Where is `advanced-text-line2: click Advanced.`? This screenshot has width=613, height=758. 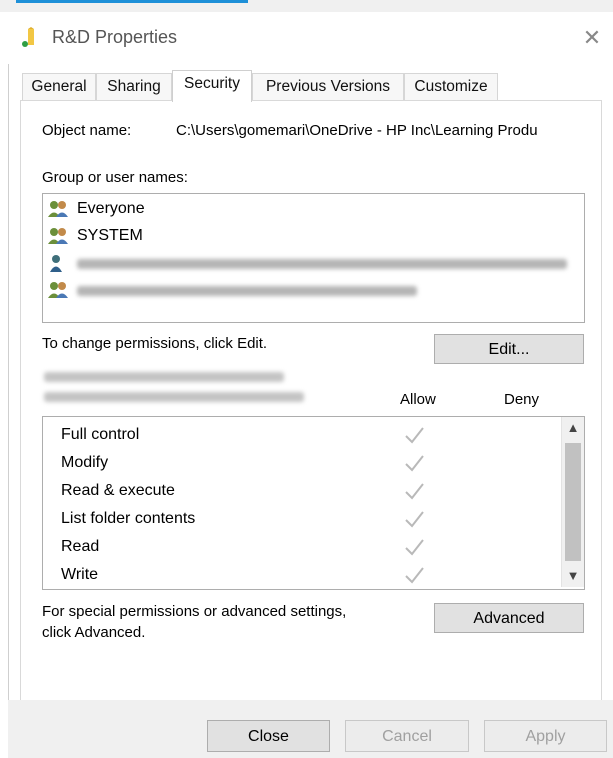
advanced-text-line2: click Advanced. is located at coordinates (94, 632).